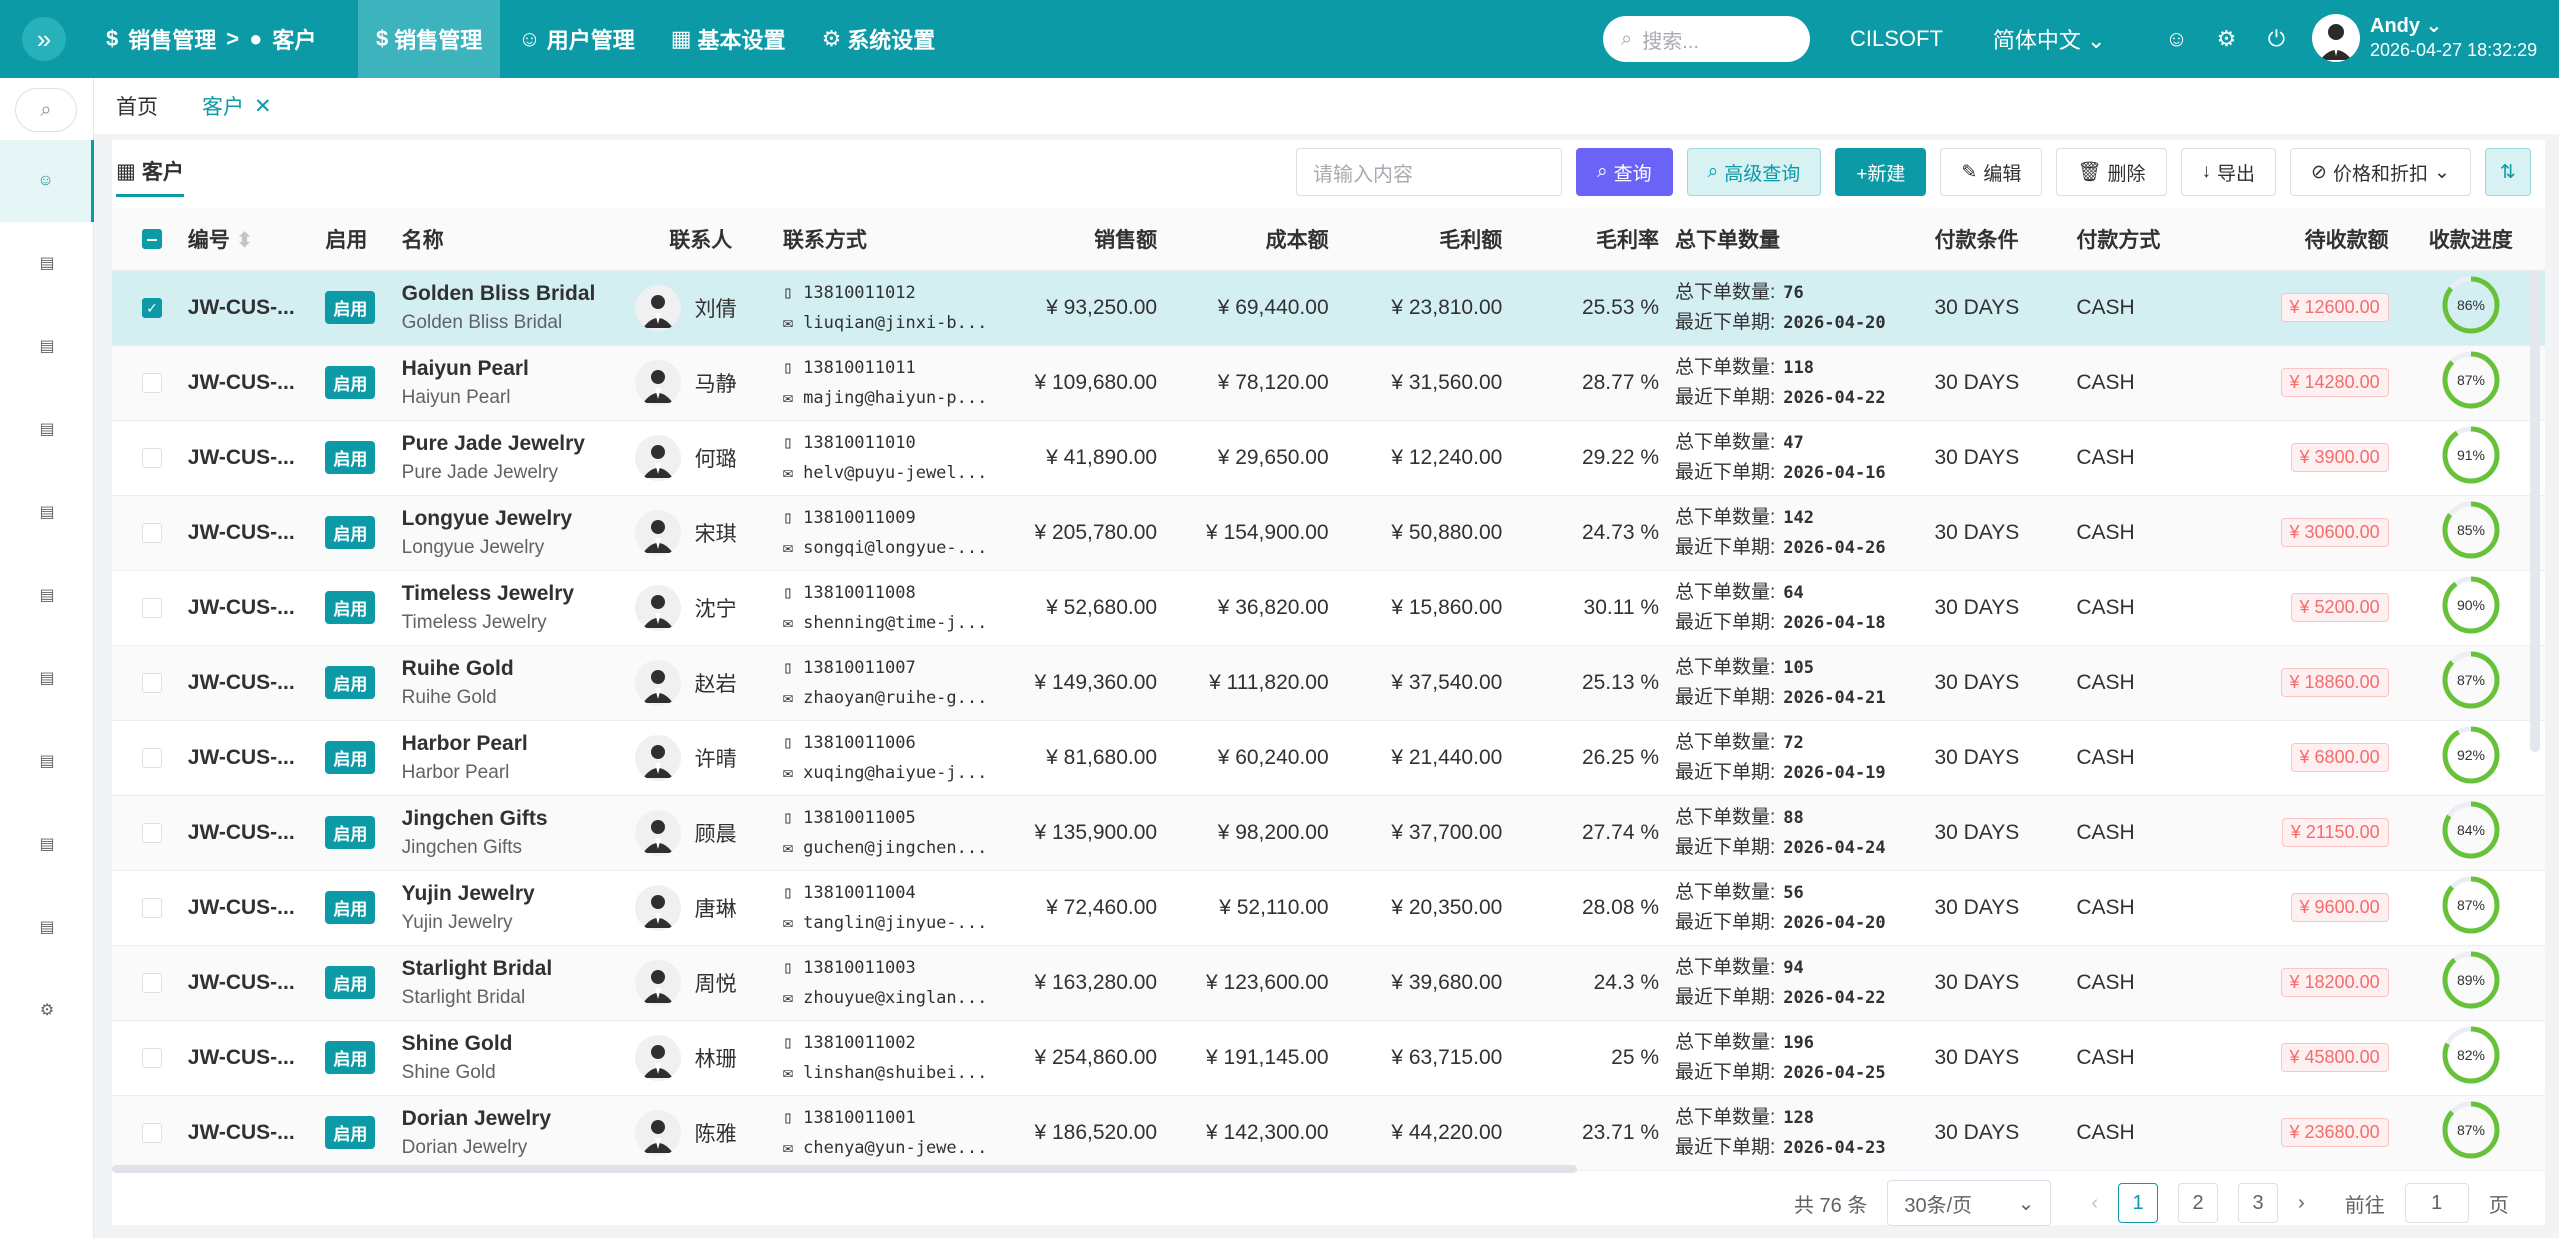  What do you see at coordinates (2258, 1203) in the screenshot?
I see `page-number: 3` at bounding box center [2258, 1203].